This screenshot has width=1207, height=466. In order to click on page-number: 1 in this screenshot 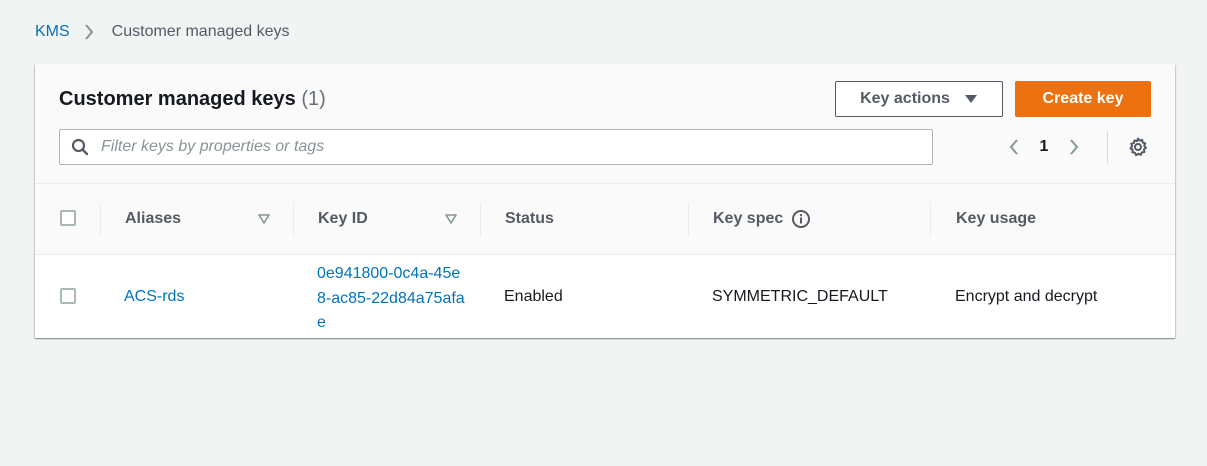, I will do `click(1044, 147)`.